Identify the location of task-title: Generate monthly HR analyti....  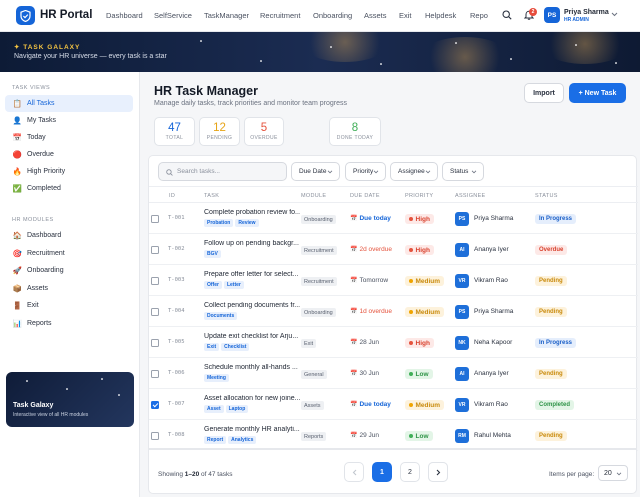
(252, 429).